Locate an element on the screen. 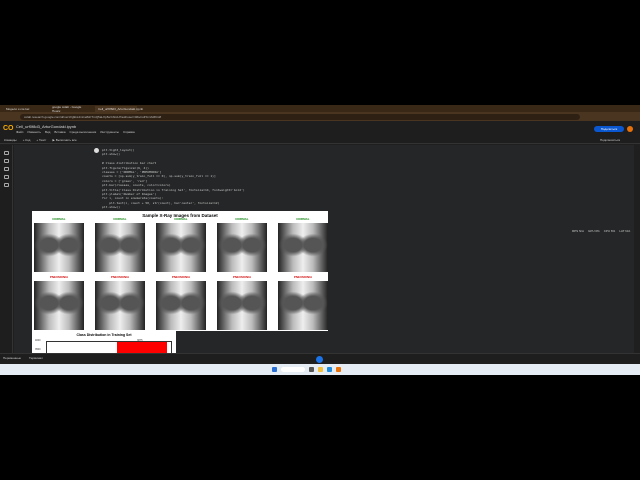 The height and width of the screenshot is (480, 640). menu-runtime: Среда выполнения is located at coordinates (83, 132).